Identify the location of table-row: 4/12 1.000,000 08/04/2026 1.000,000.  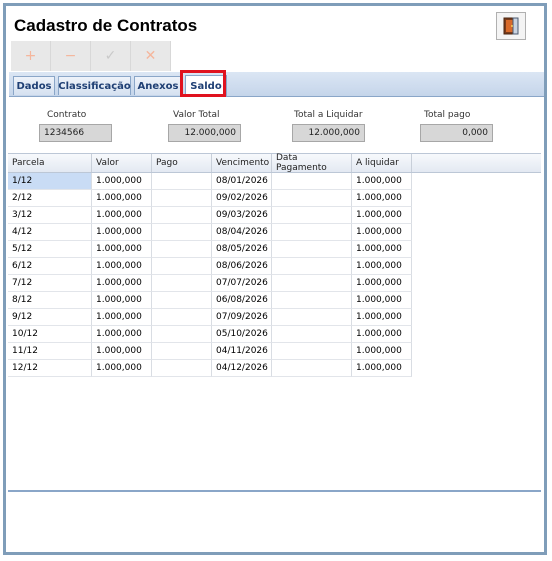
(210, 232).